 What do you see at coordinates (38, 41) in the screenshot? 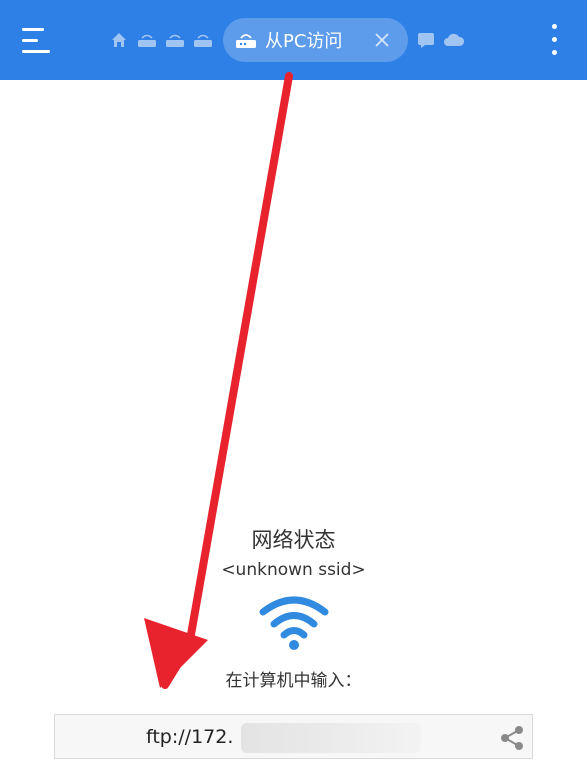
I see `menu-icon` at bounding box center [38, 41].